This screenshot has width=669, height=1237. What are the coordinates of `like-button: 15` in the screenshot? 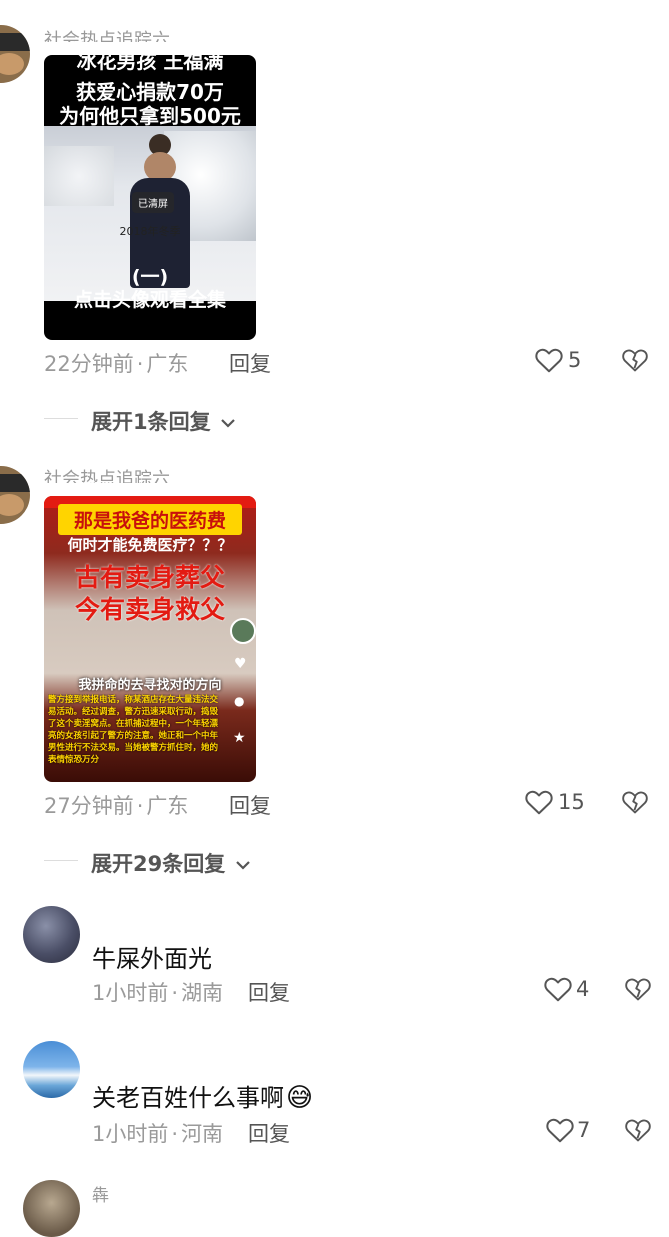 It's located at (559, 802).